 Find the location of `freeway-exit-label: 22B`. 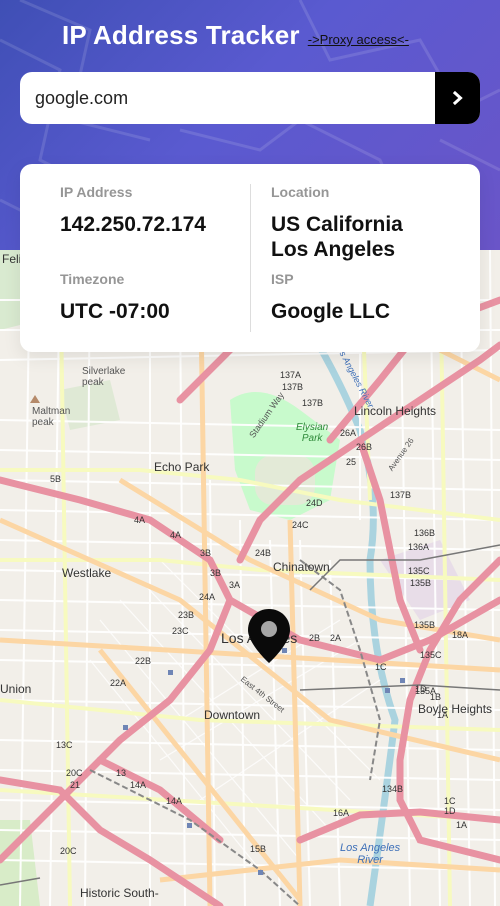

freeway-exit-label: 22B is located at coordinates (143, 661).